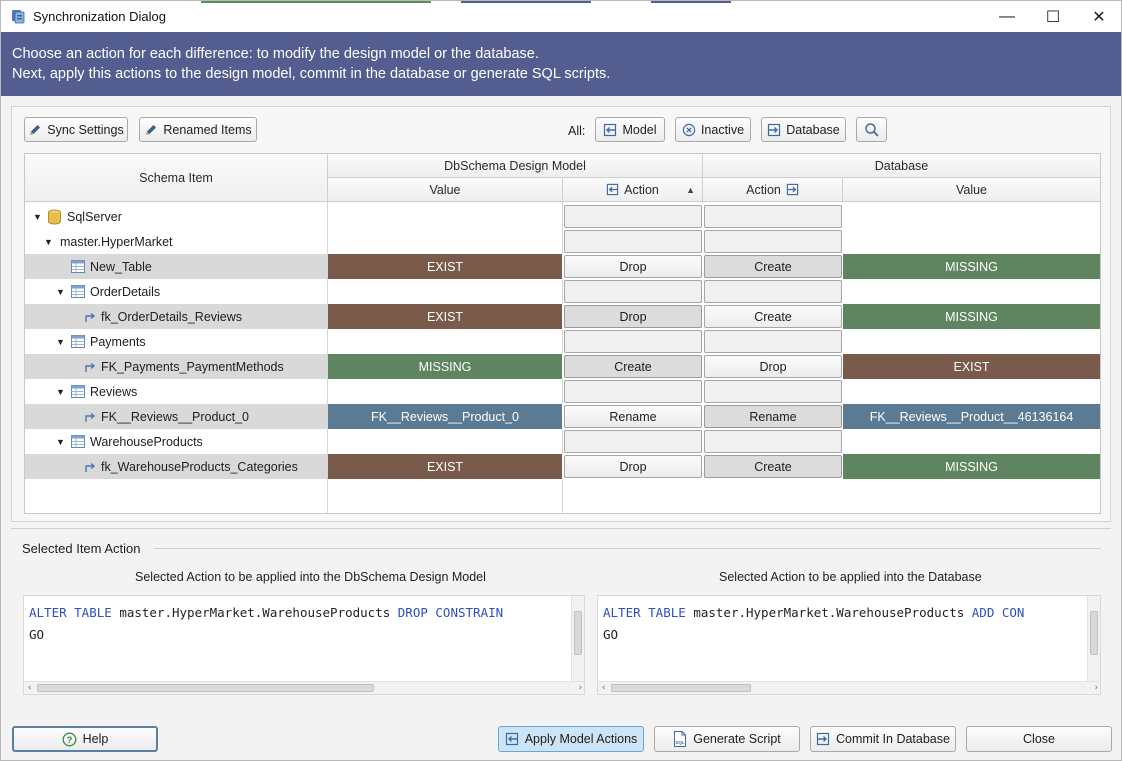 Image resolution: width=1122 pixels, height=761 pixels. Describe the element at coordinates (76, 129) in the screenshot. I see `sync-settings-button: Sync Settings` at that location.